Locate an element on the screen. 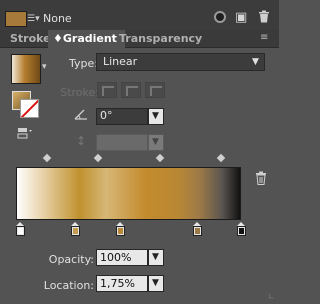 This screenshot has height=304, width=320. resize-grip-icon: ∟ is located at coordinates (271, 296).